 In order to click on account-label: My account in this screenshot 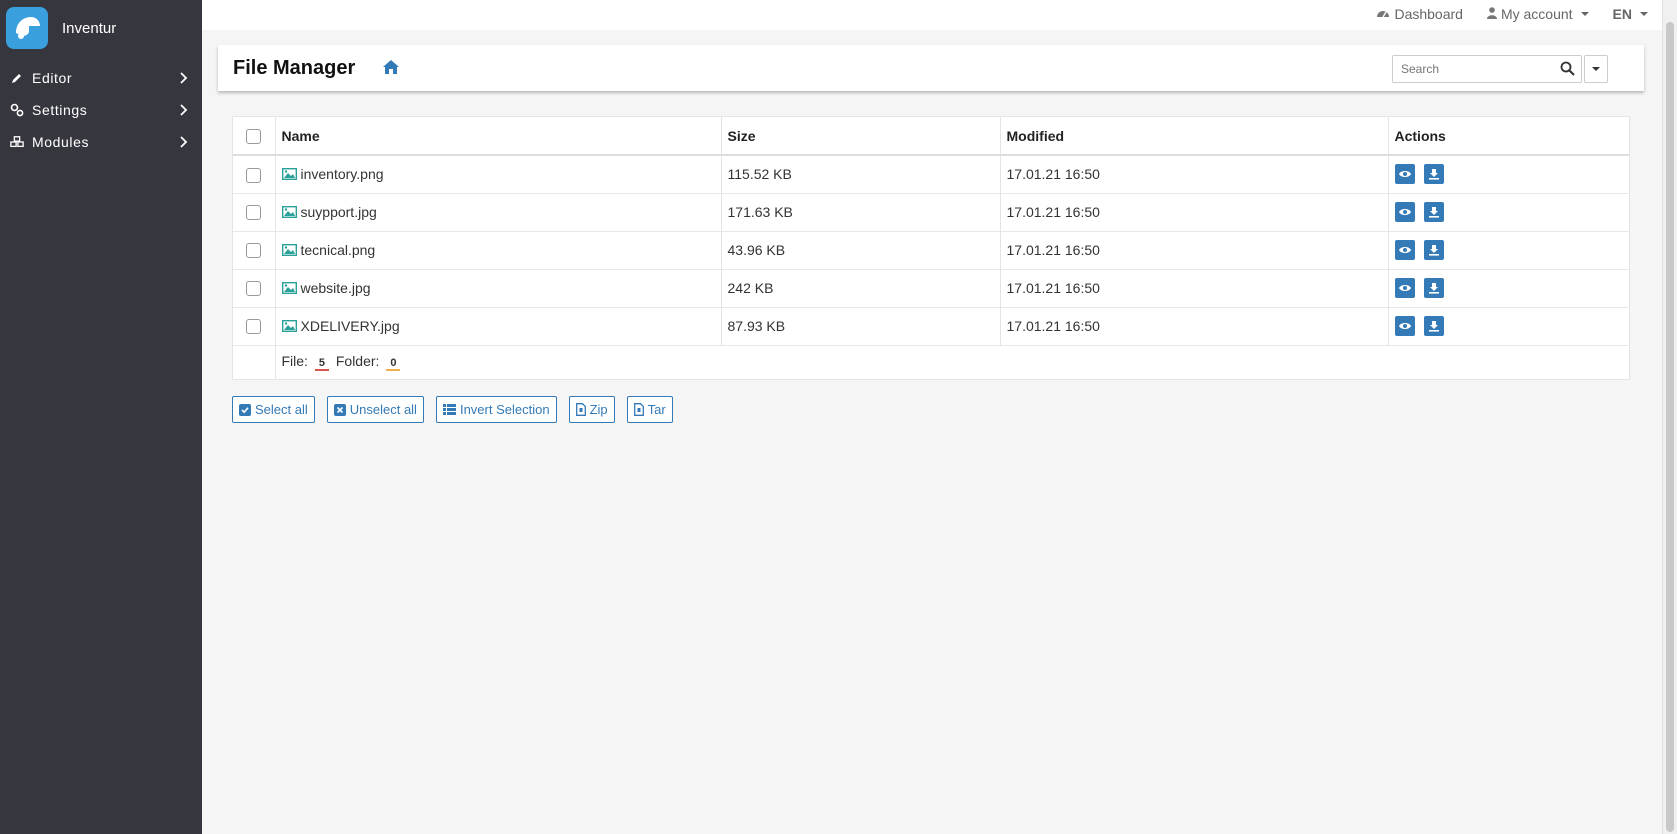, I will do `click(1536, 14)`.